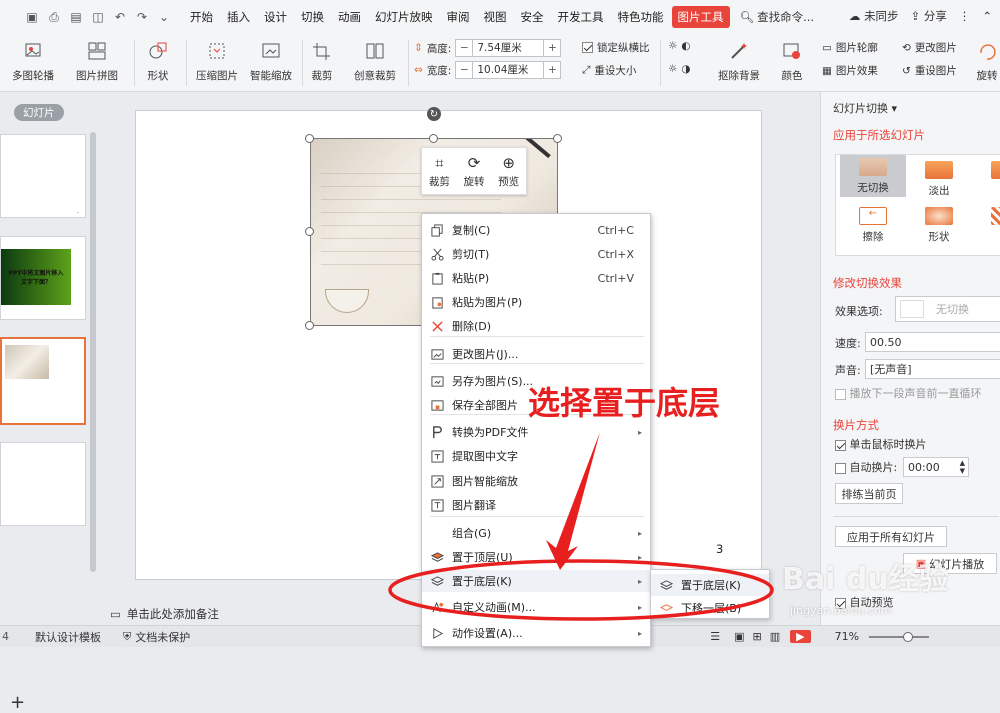 The width and height of the screenshot is (1000, 713). I want to click on menu-item-10: 图片智能缩放, so click(536, 481).